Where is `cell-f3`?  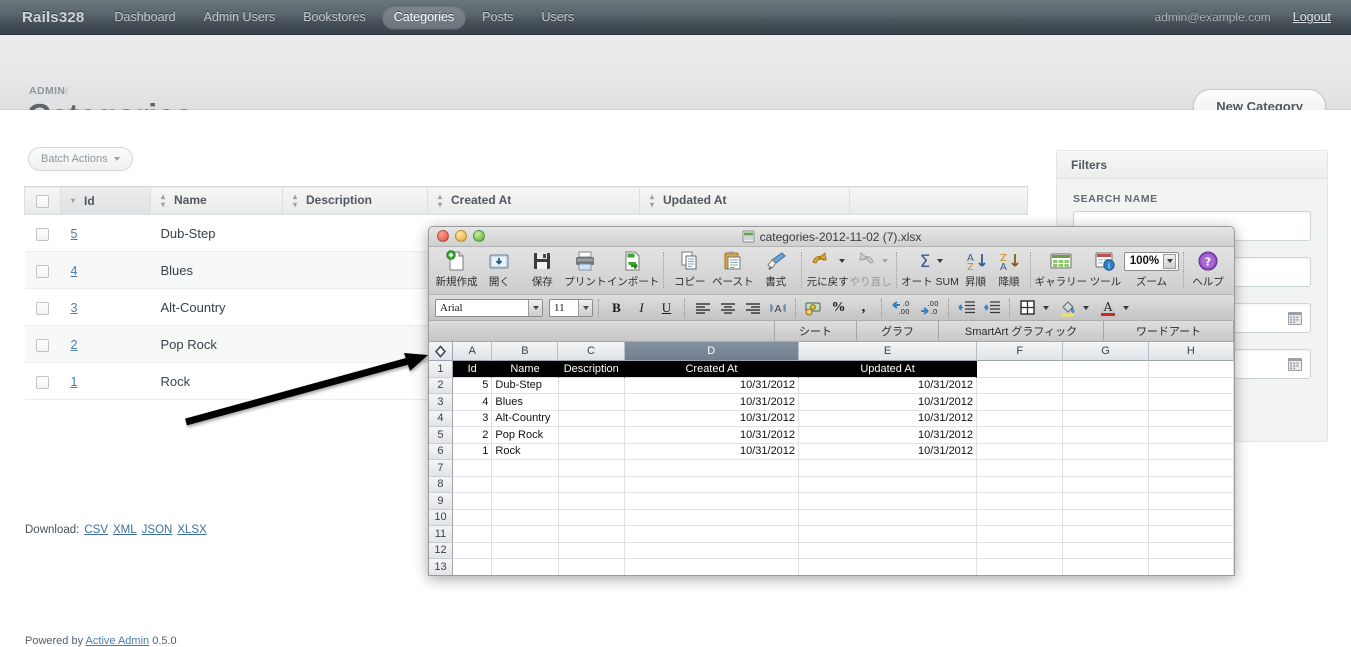 cell-f3 is located at coordinates (1020, 402).